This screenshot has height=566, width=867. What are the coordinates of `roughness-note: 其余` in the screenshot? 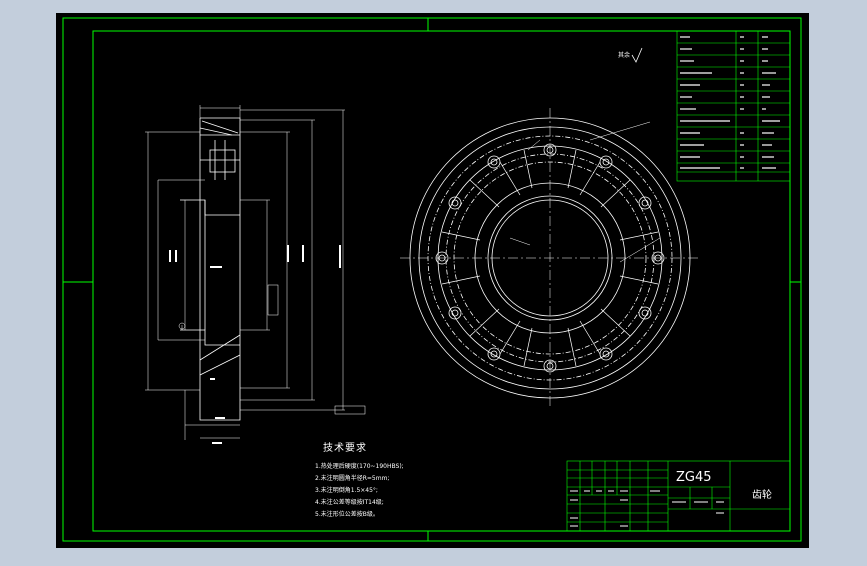 It's located at (624, 55).